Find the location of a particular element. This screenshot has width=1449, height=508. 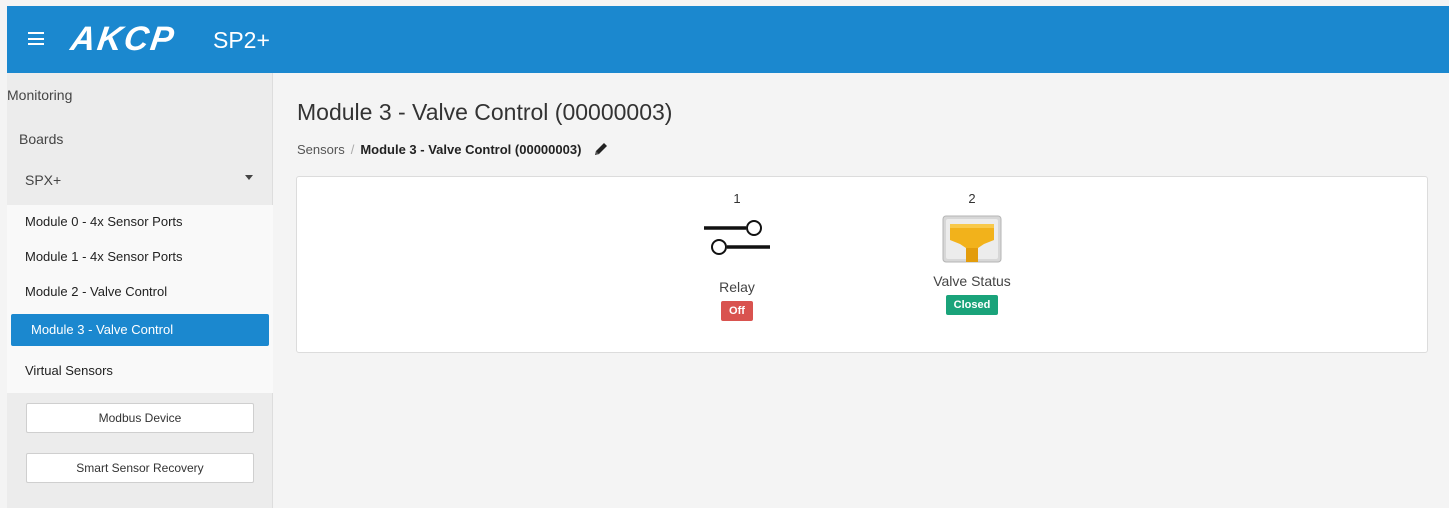

smart-sensor-recovery-button: Smart Sensor Recovery is located at coordinates (140, 468).